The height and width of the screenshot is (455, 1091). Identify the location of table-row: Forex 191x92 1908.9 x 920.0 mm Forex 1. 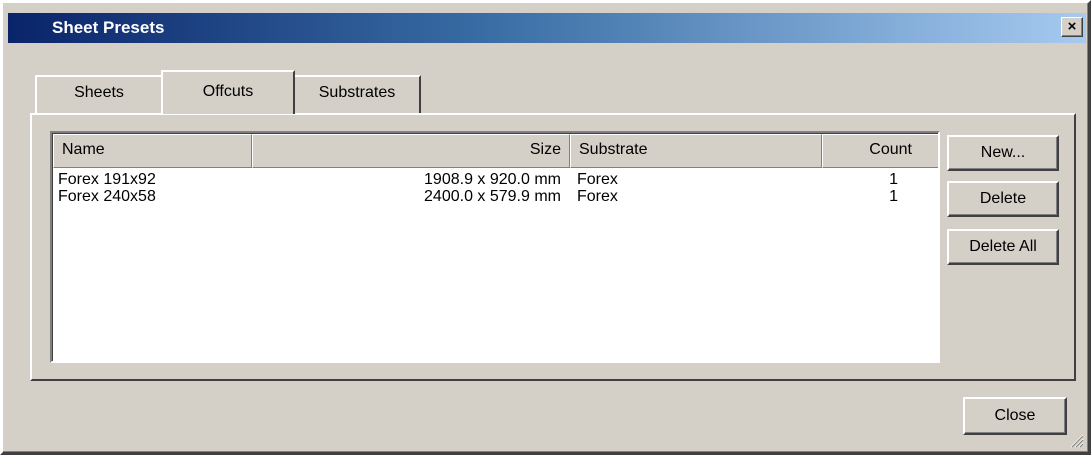
(495, 179).